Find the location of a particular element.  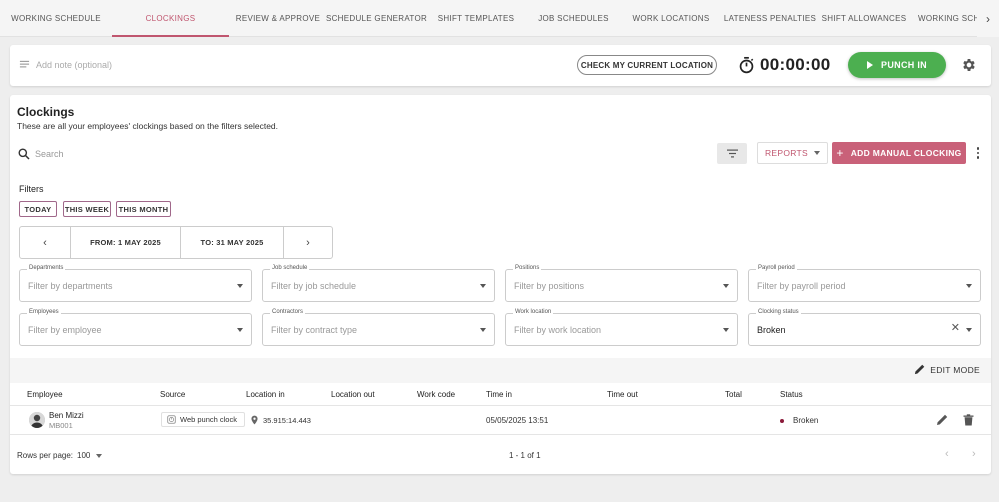

column-source: Source is located at coordinates (172, 394).